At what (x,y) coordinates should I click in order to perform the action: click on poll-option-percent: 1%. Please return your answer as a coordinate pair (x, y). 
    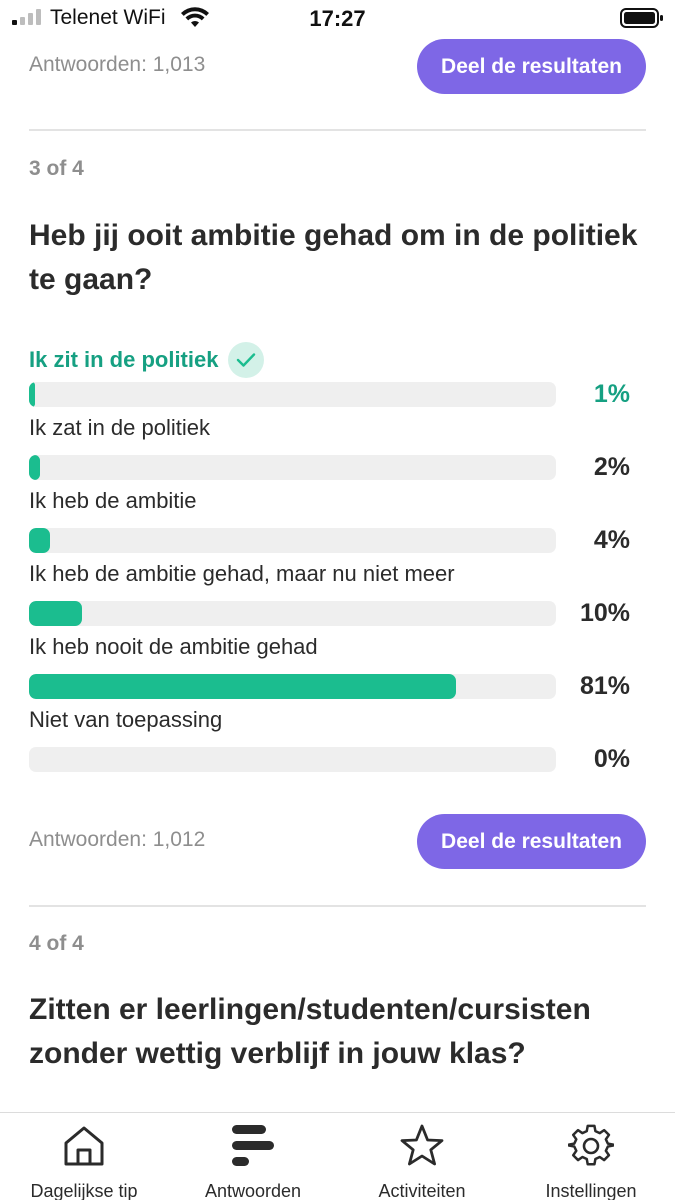
    Looking at the image, I should click on (611, 394).